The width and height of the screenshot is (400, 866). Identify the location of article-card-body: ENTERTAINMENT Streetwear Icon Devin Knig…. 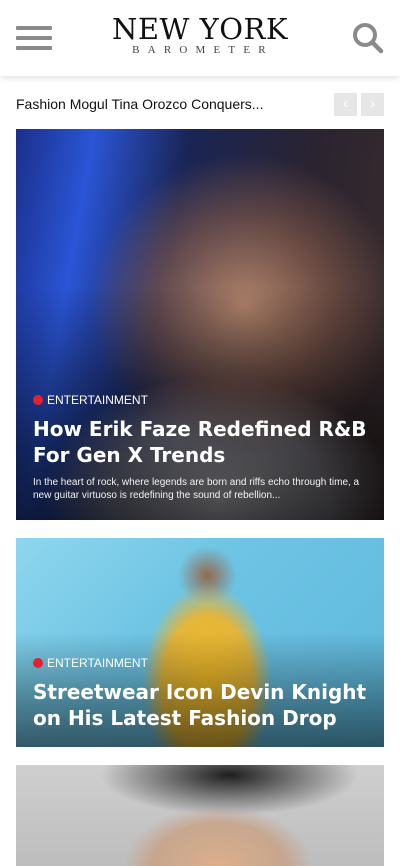
(200, 693).